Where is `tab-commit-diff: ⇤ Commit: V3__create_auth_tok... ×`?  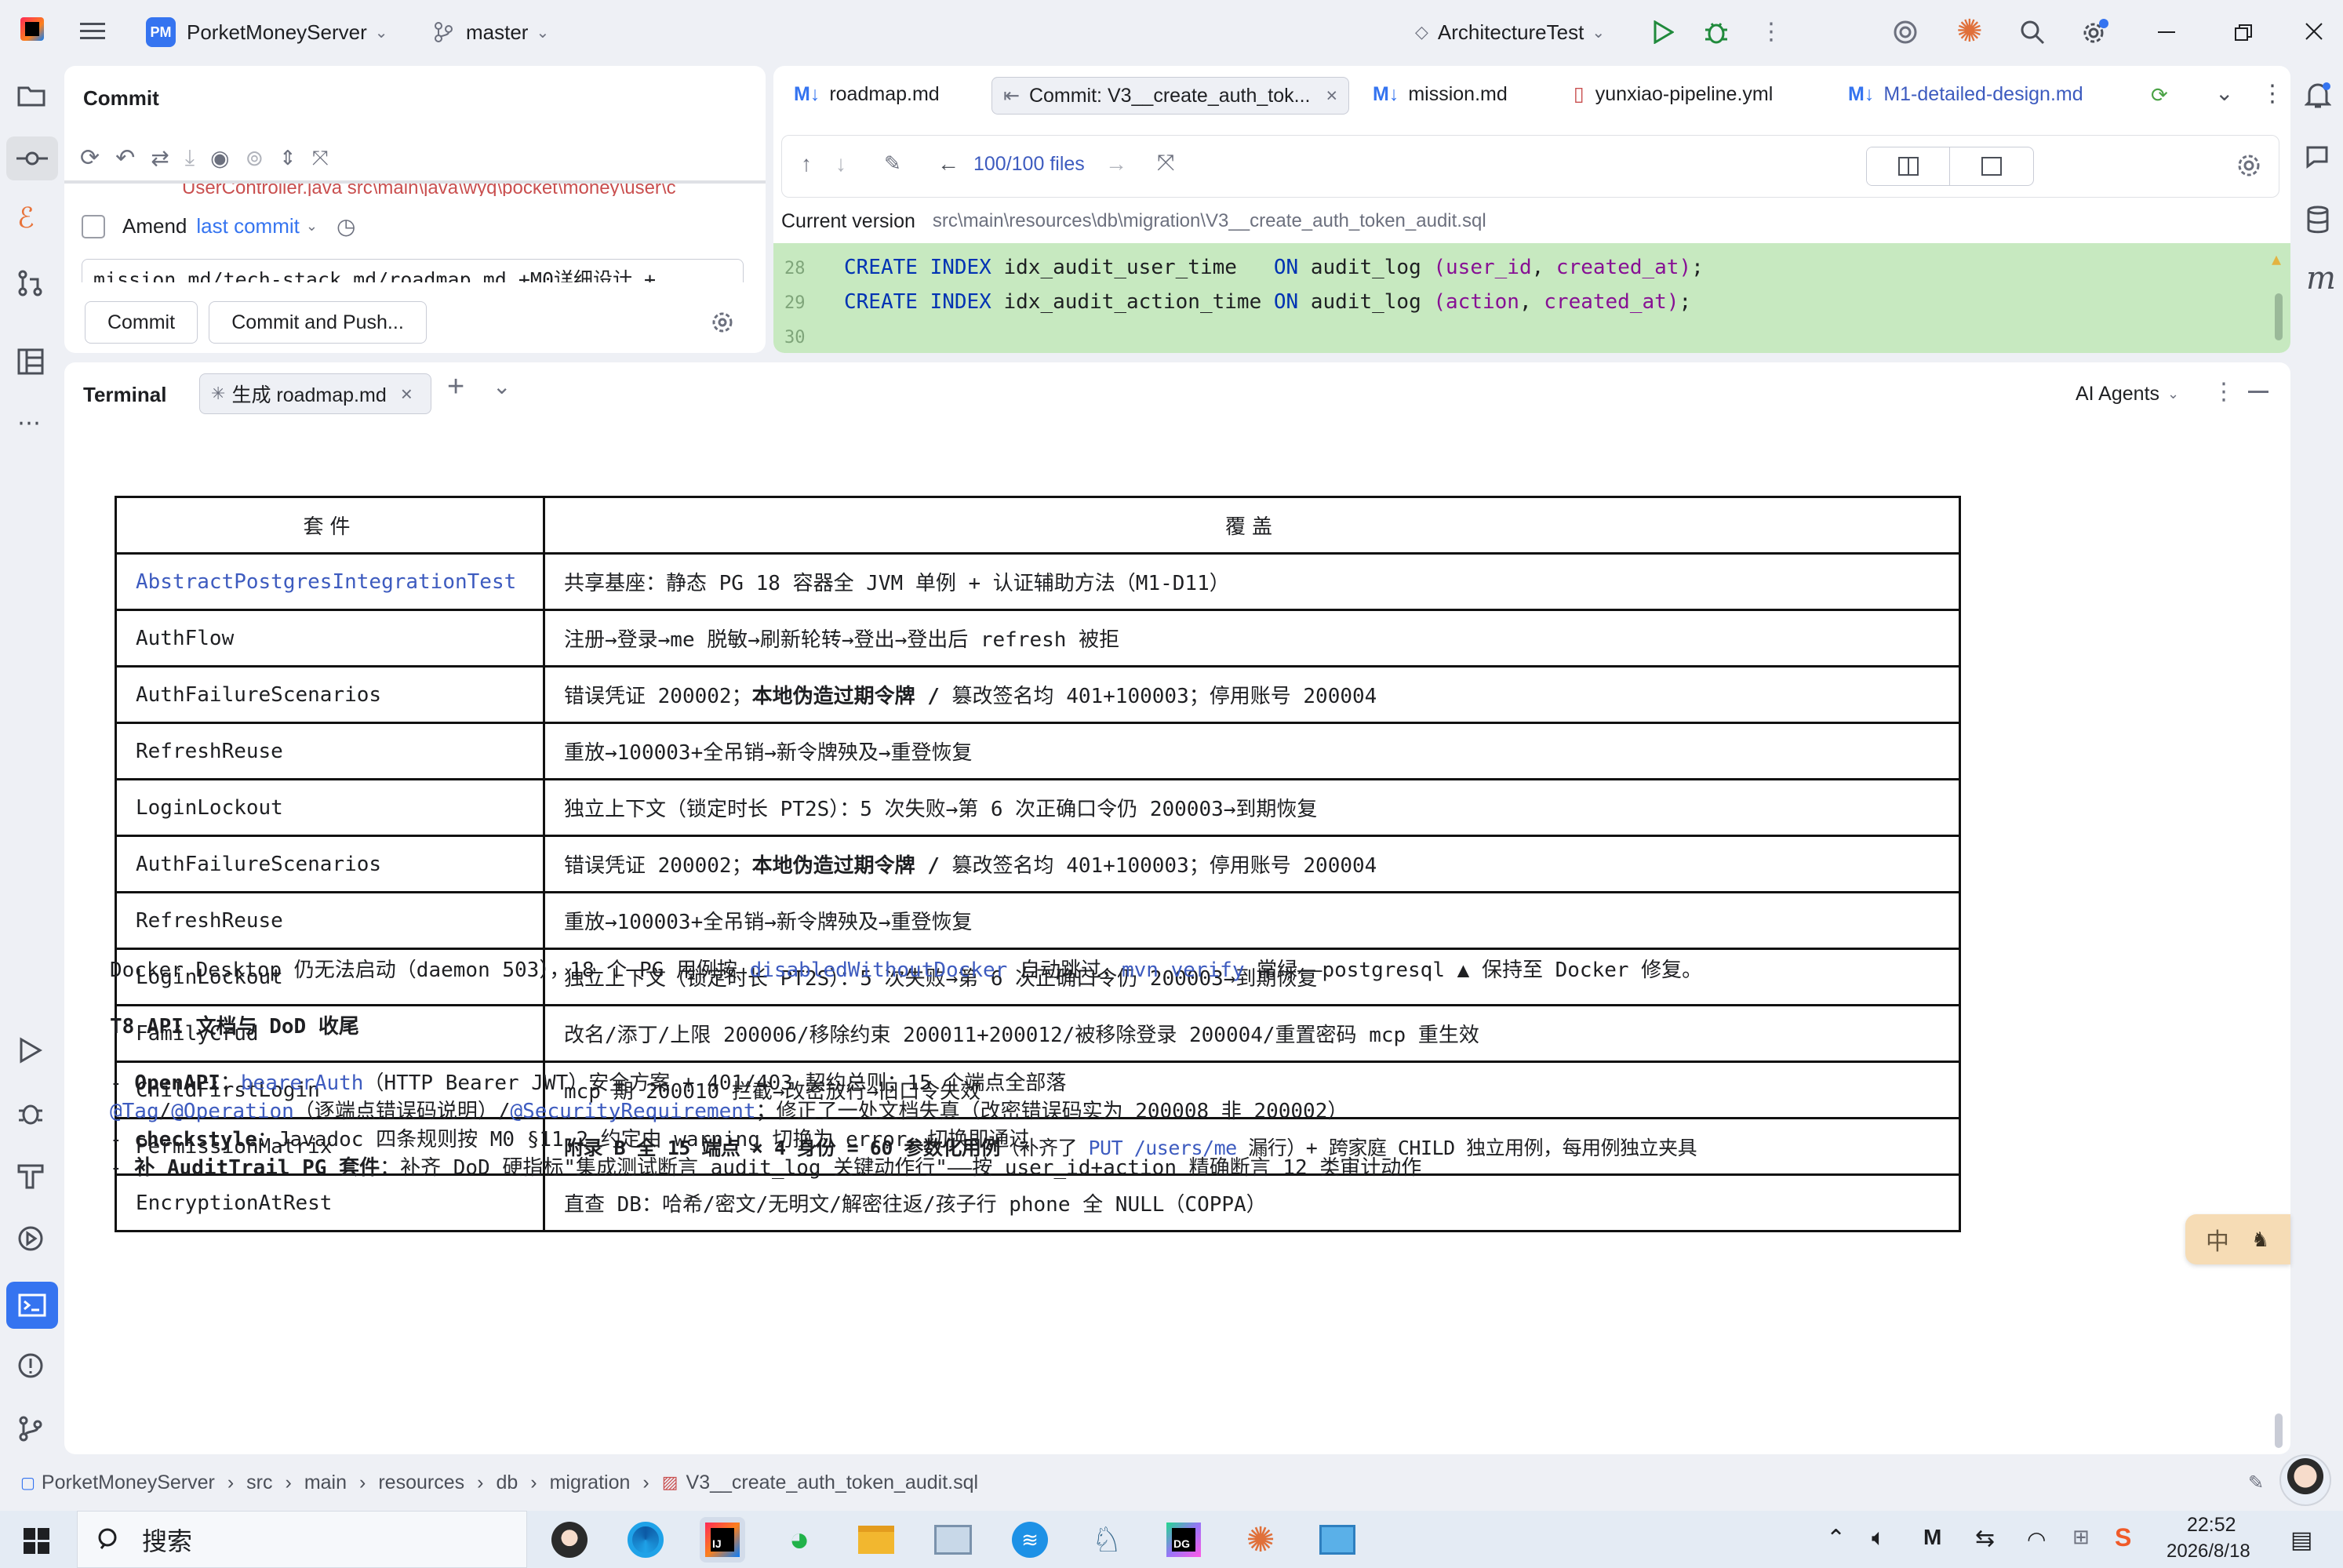
tab-commit-diff: ⇤ Commit: V3__create_auth_tok... × is located at coordinates (1170, 96).